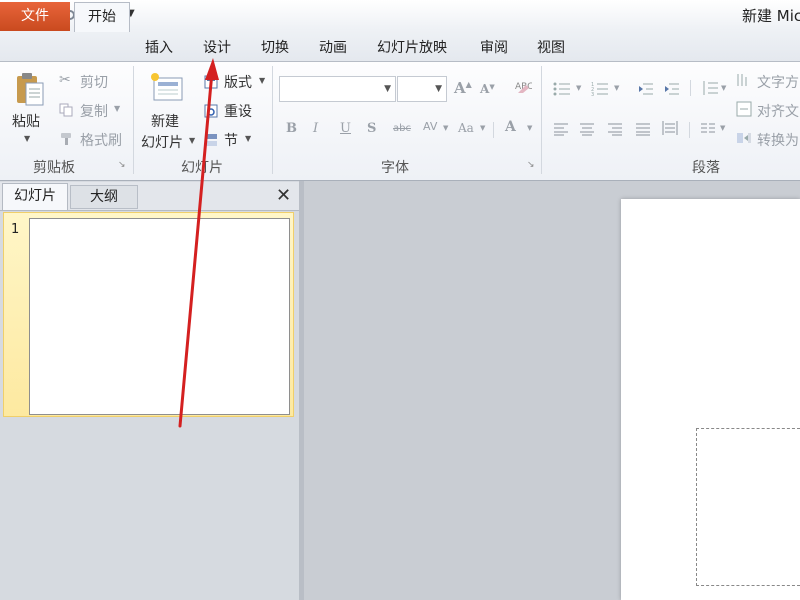 This screenshot has height=600, width=800. What do you see at coordinates (198, 243) in the screenshot?
I see `annotation-arrow` at bounding box center [198, 243].